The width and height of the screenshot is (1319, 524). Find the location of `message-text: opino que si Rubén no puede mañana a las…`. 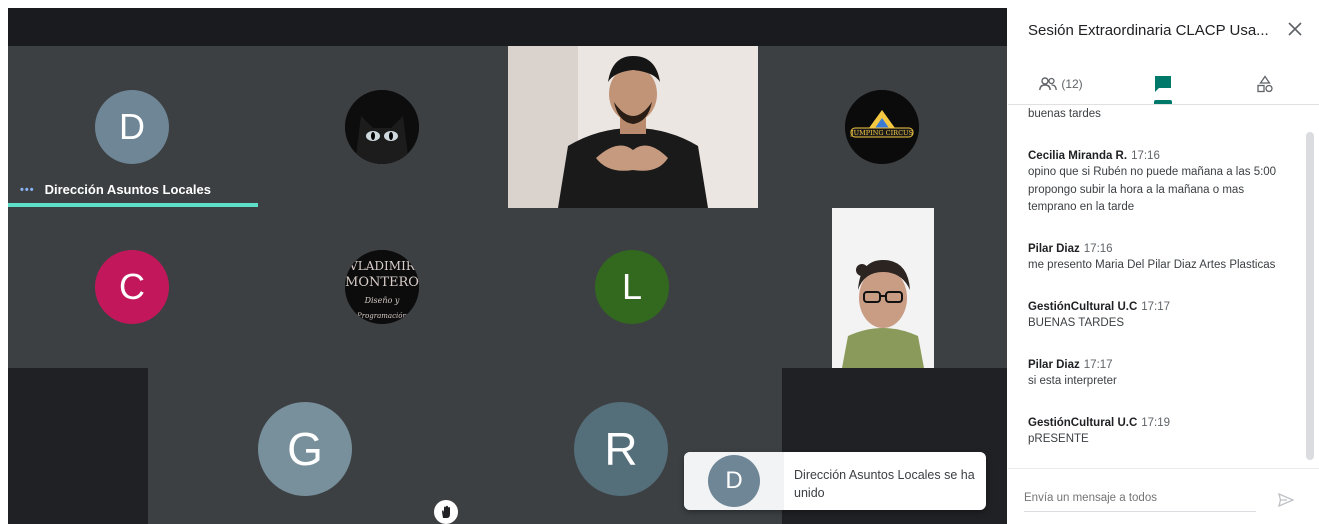

message-text: opino que si Rubén no puede mañana a las… is located at coordinates (1152, 172).